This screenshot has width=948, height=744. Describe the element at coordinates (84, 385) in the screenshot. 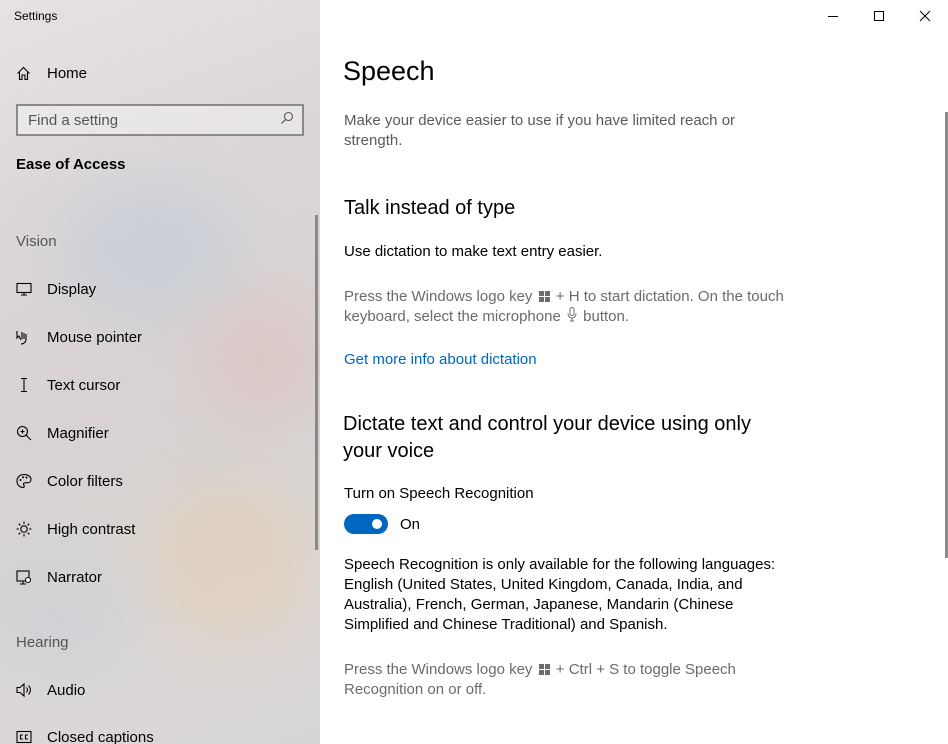

I see `sidebar-item-label: Text cursor` at that location.